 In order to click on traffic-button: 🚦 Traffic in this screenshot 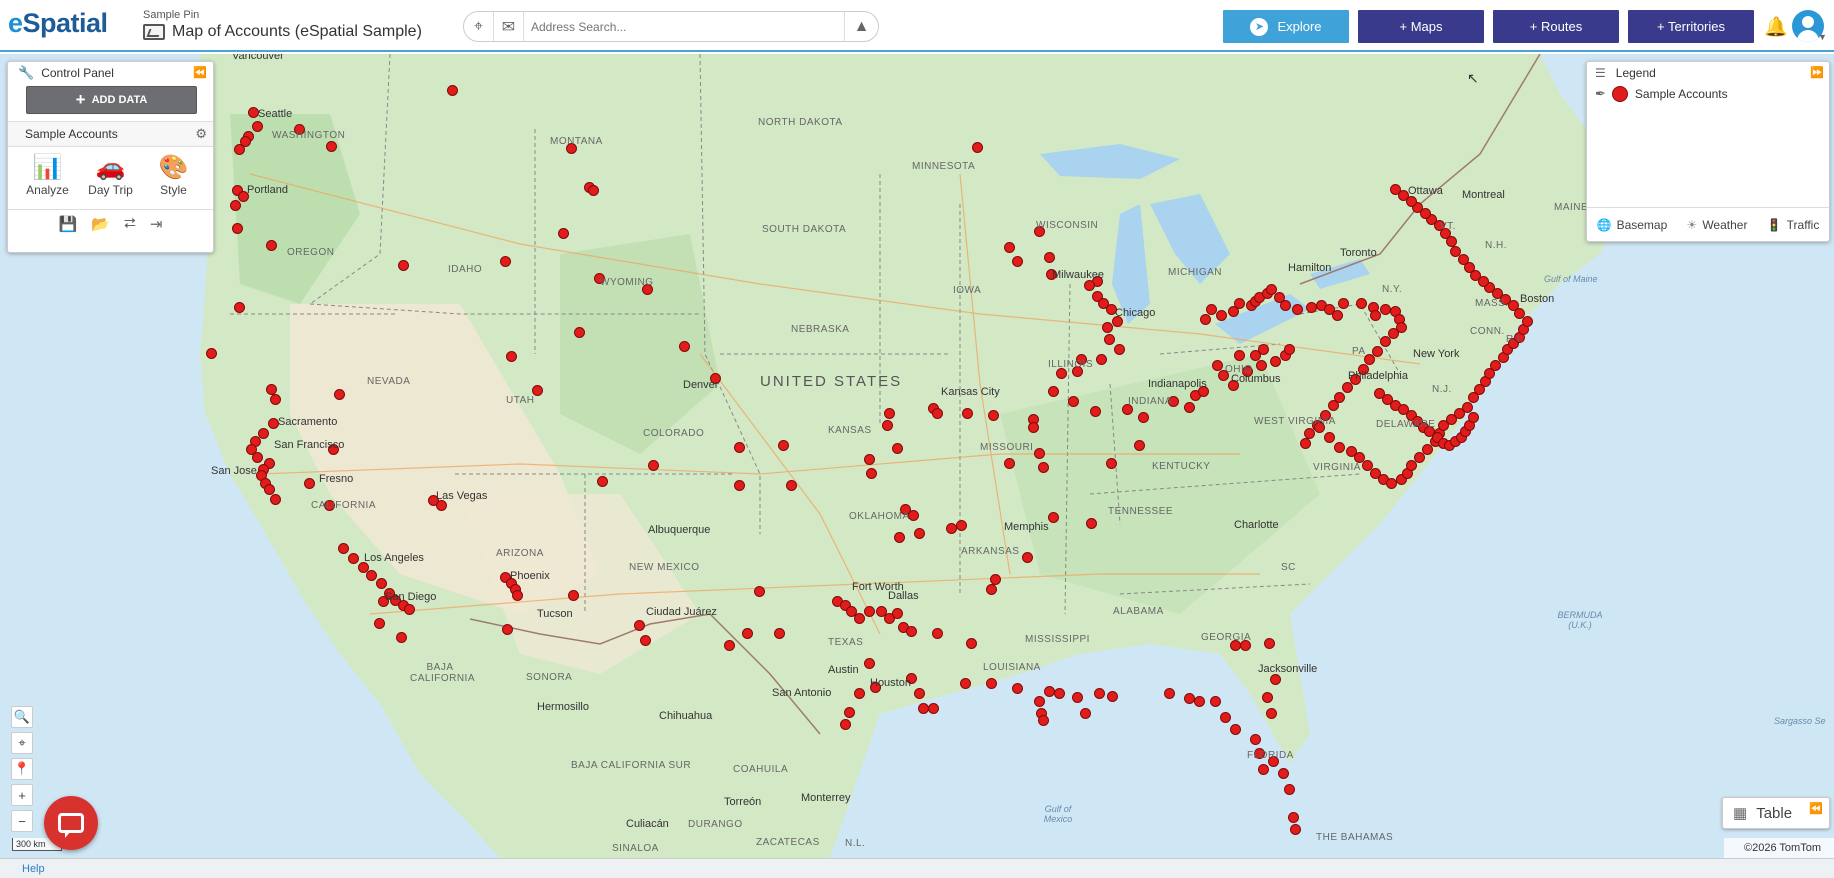, I will do `click(1793, 225)`.